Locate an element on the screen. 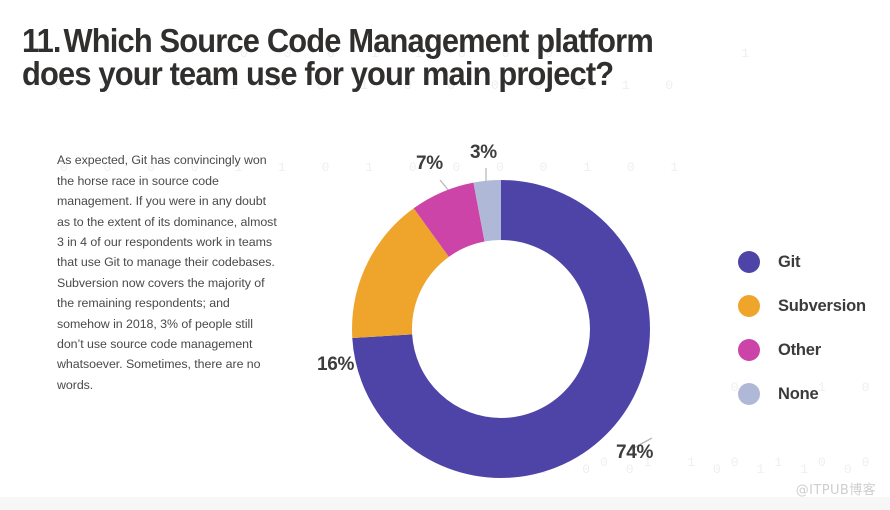 This screenshot has height=510, width=890. legend-item-git: Git is located at coordinates (813, 262).